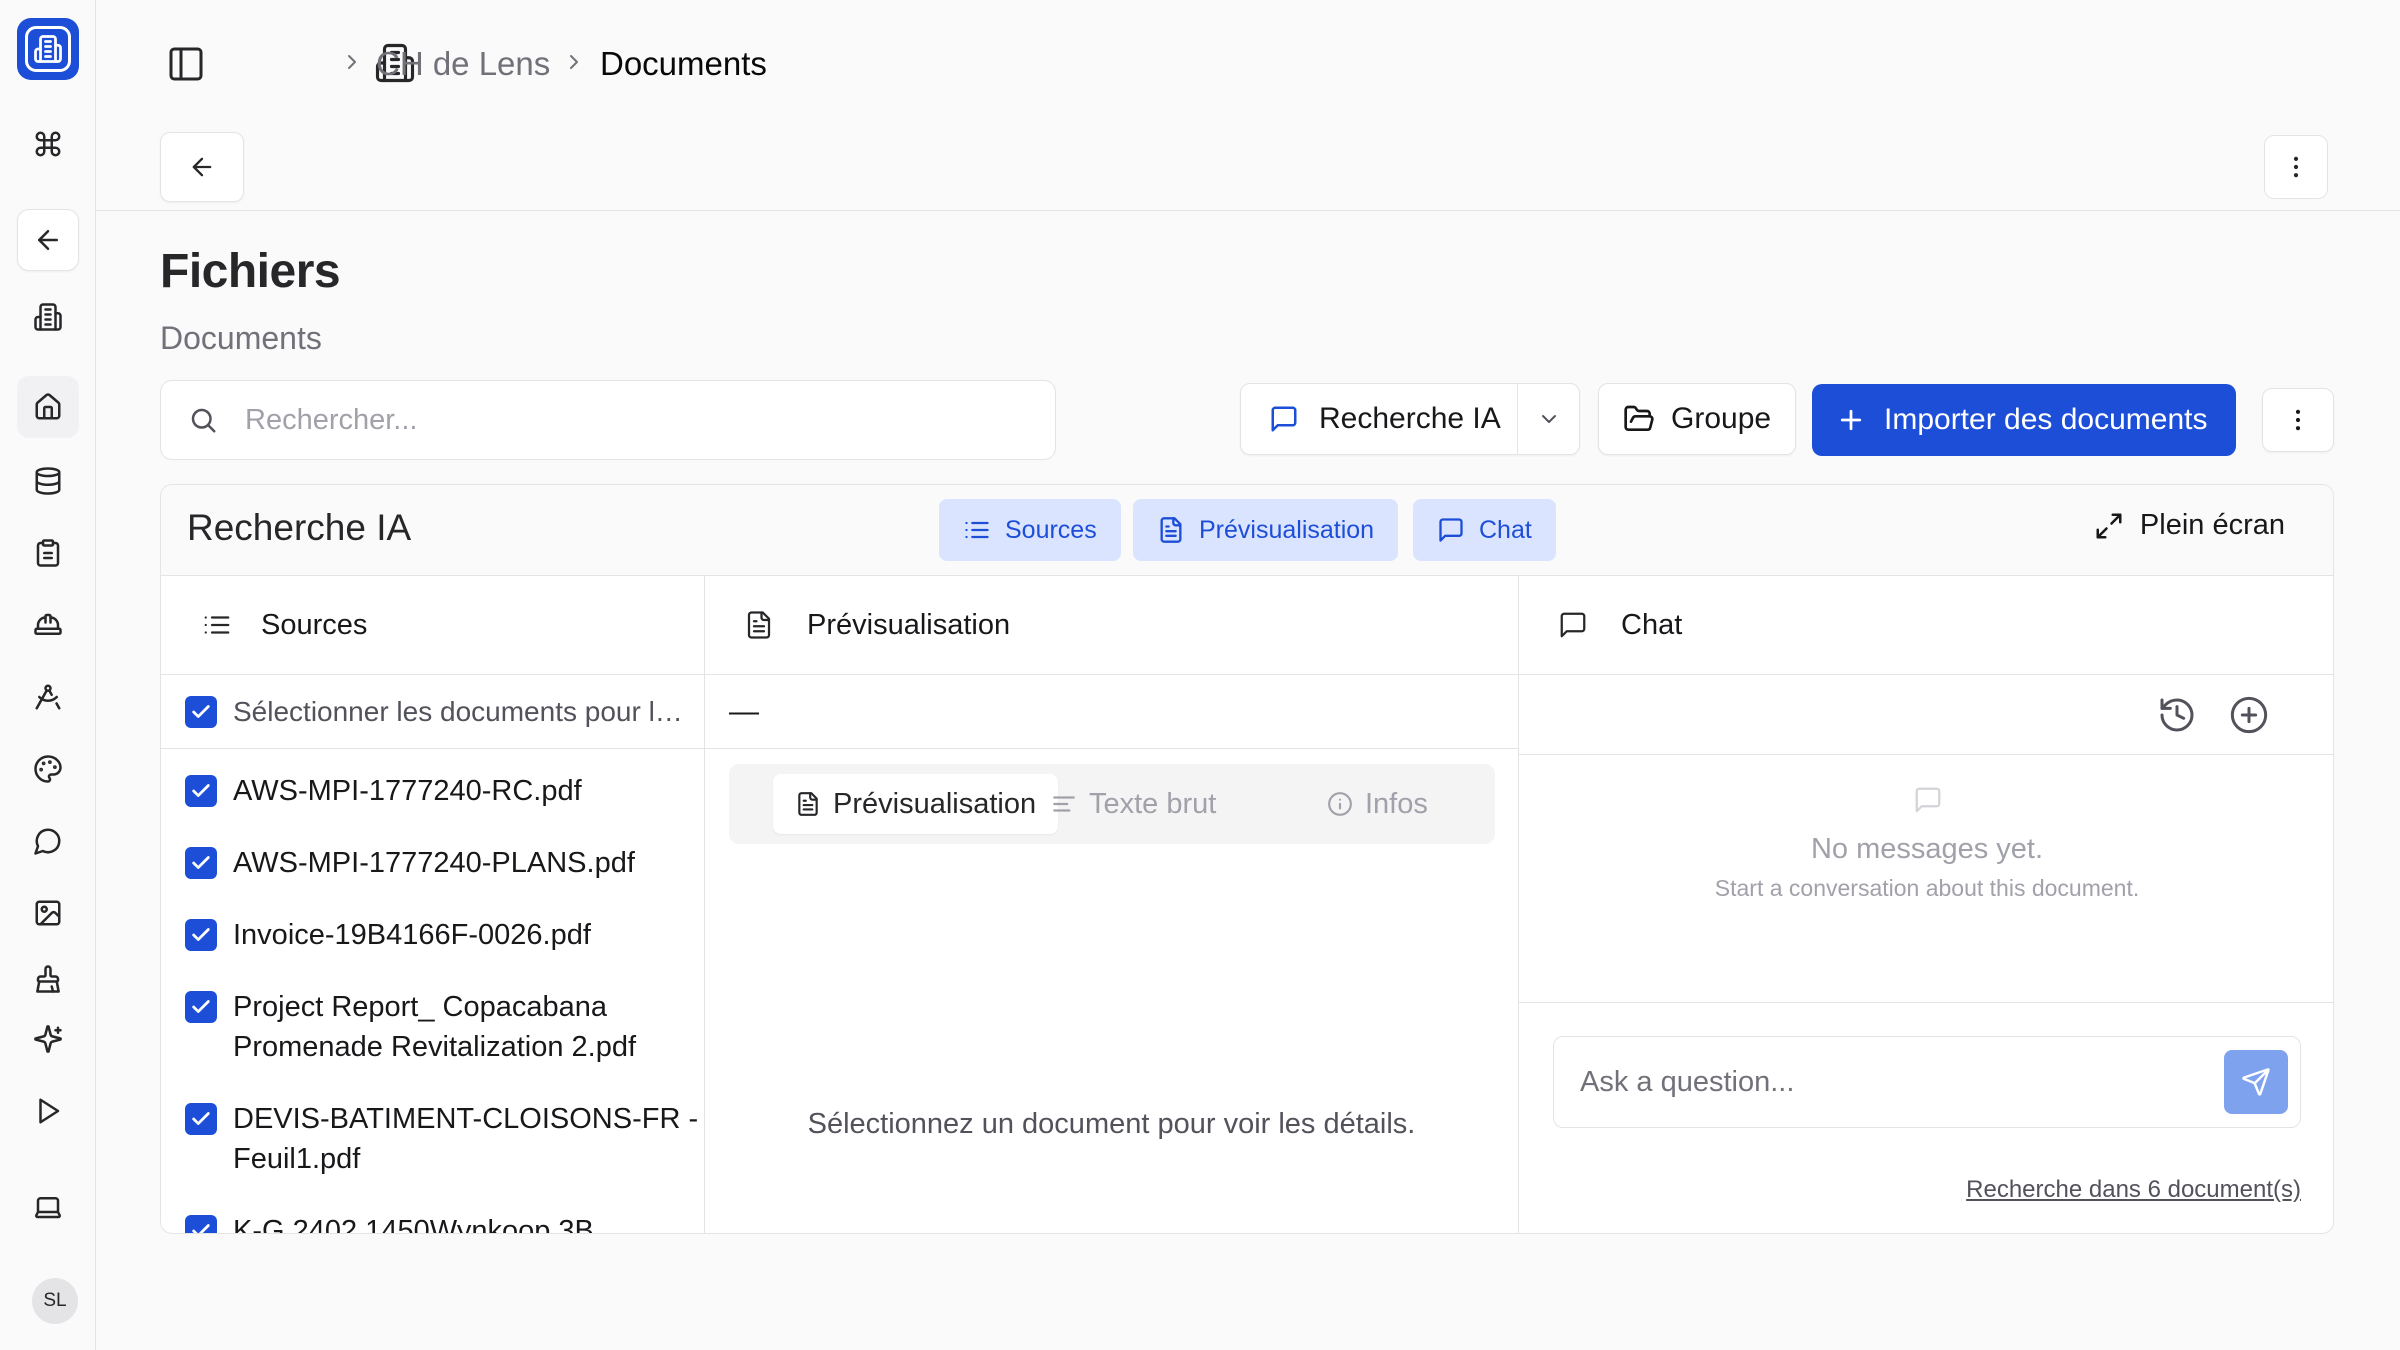 The width and height of the screenshot is (2400, 1350). What do you see at coordinates (1697, 419) in the screenshot?
I see `group-button: Groupe` at bounding box center [1697, 419].